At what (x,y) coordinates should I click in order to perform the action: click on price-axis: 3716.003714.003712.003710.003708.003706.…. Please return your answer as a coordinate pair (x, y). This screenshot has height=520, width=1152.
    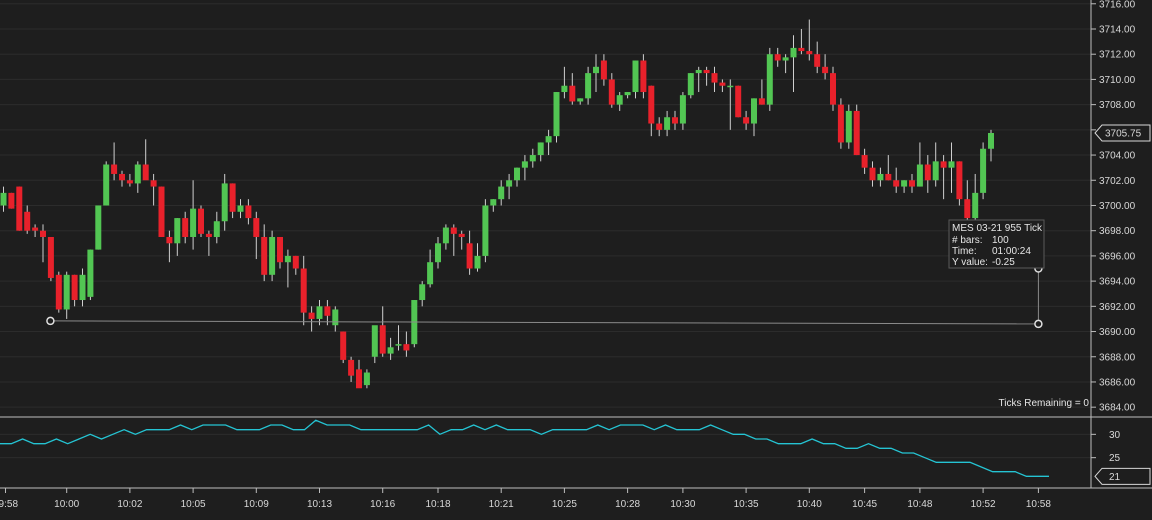
    Looking at the image, I should click on (1120, 244).